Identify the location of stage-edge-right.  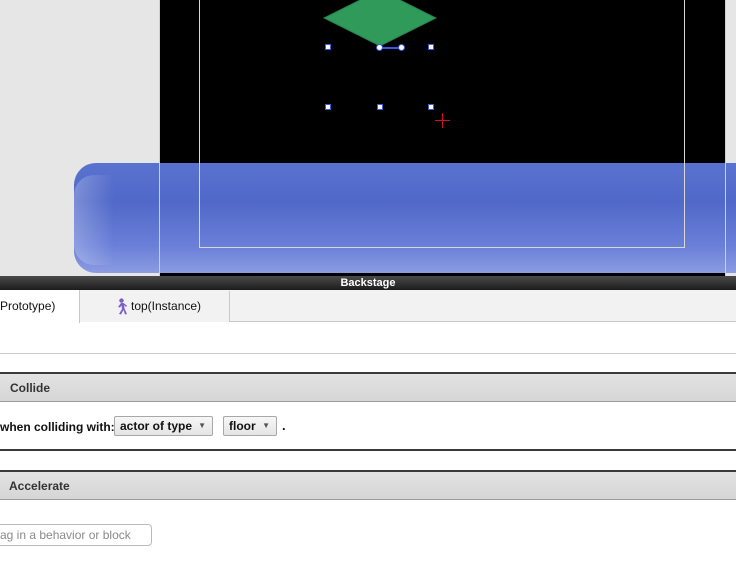
(725, 138).